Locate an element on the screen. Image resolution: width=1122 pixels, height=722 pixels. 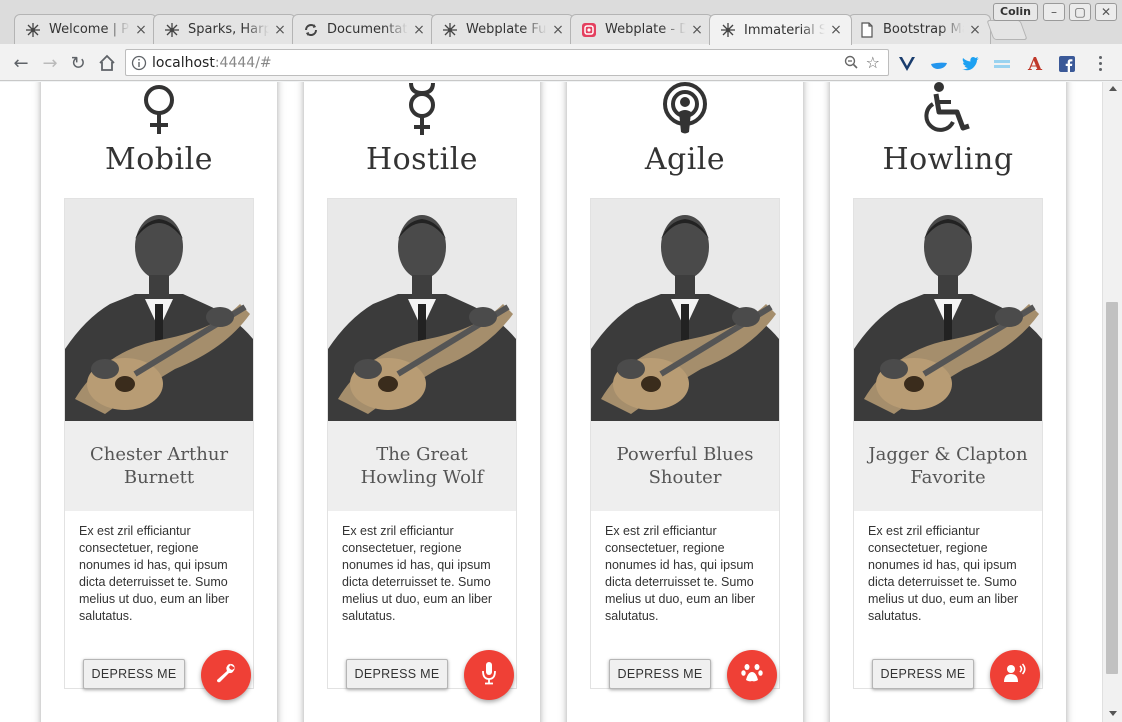
podcast-icon is located at coordinates (685, 110).